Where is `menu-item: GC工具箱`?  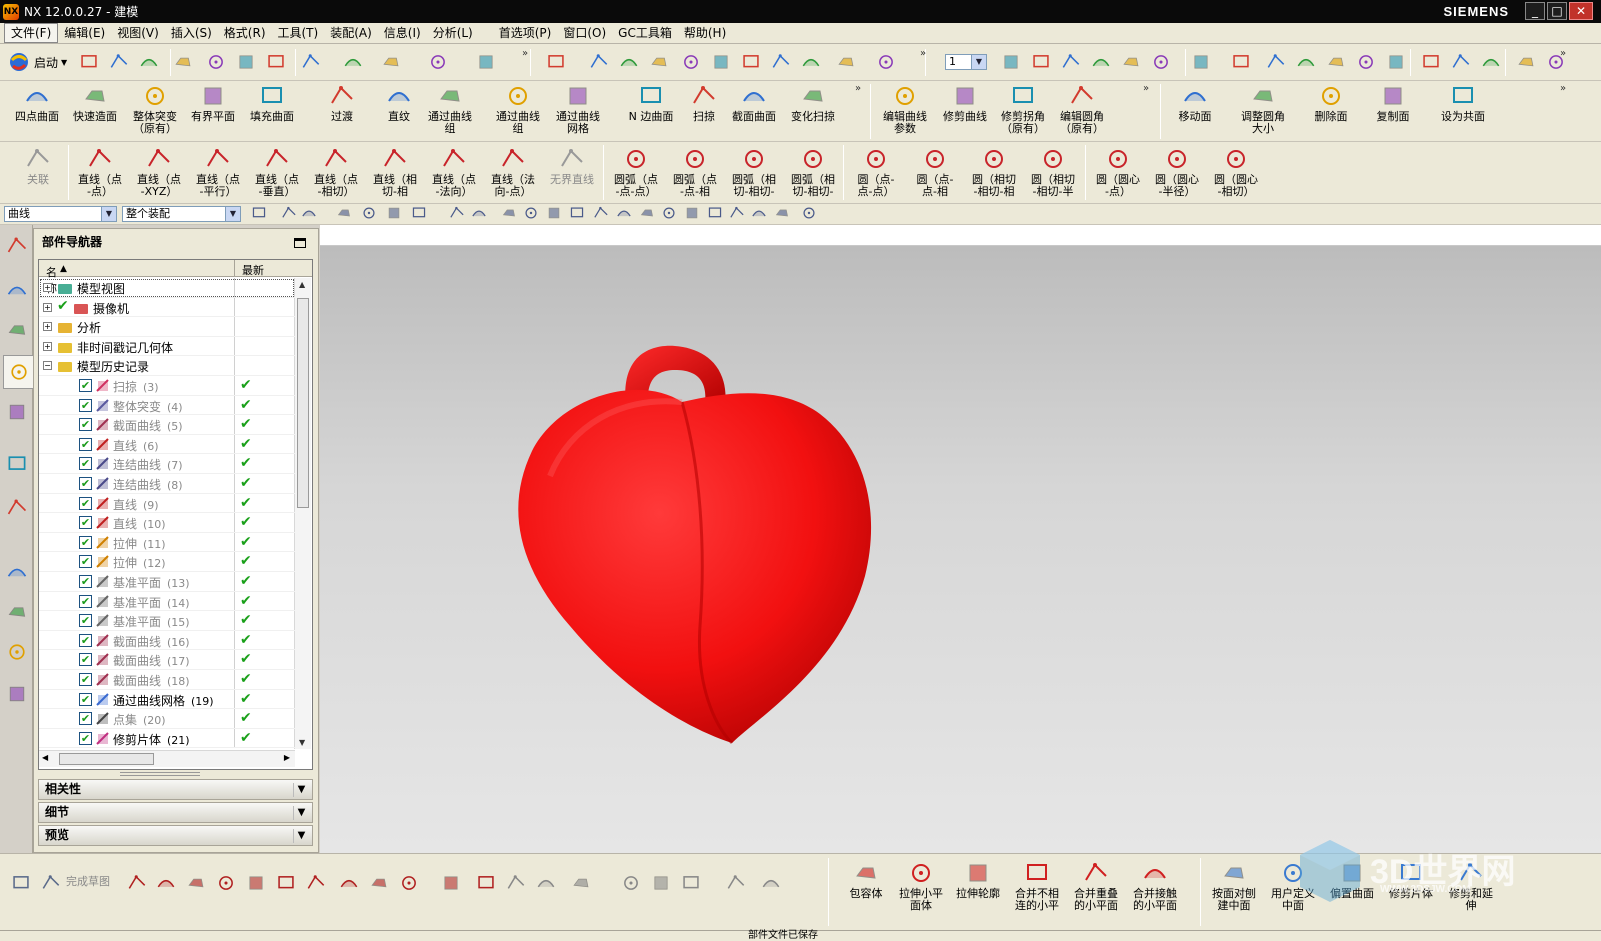
menu-item: GC工具箱 is located at coordinates (645, 33).